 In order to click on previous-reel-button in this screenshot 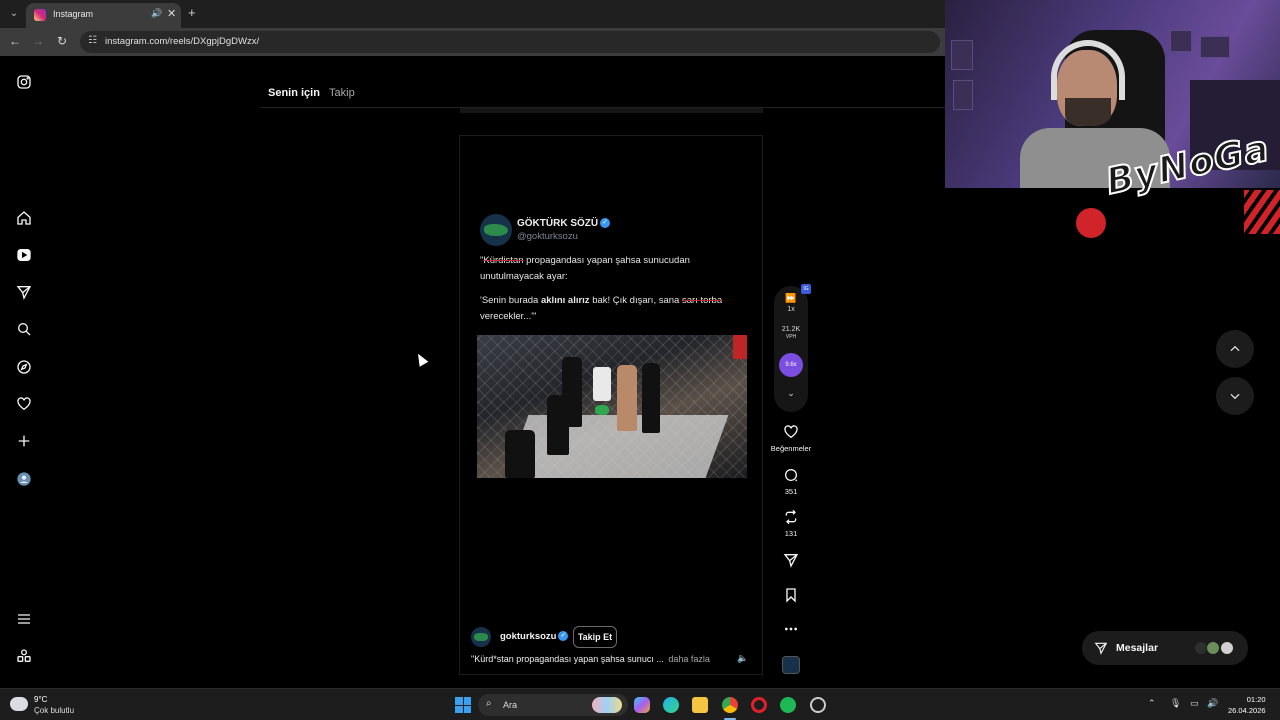, I will do `click(1235, 349)`.